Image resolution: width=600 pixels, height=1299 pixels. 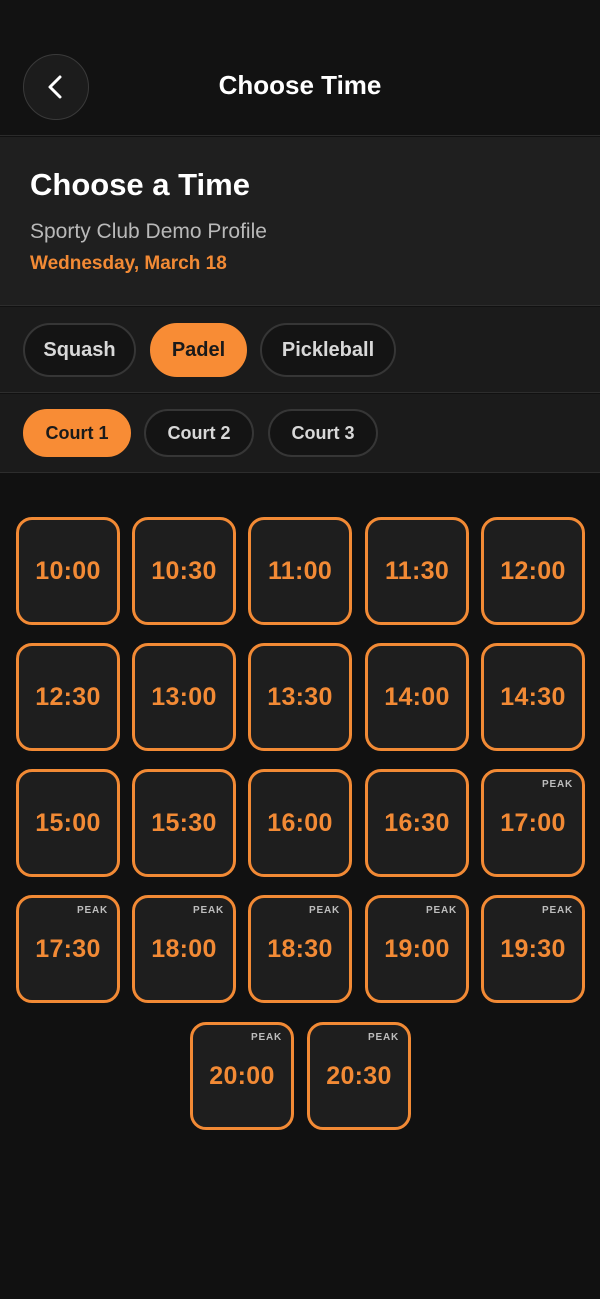 What do you see at coordinates (300, 85) in the screenshot?
I see `screen-title: Choose Time` at bounding box center [300, 85].